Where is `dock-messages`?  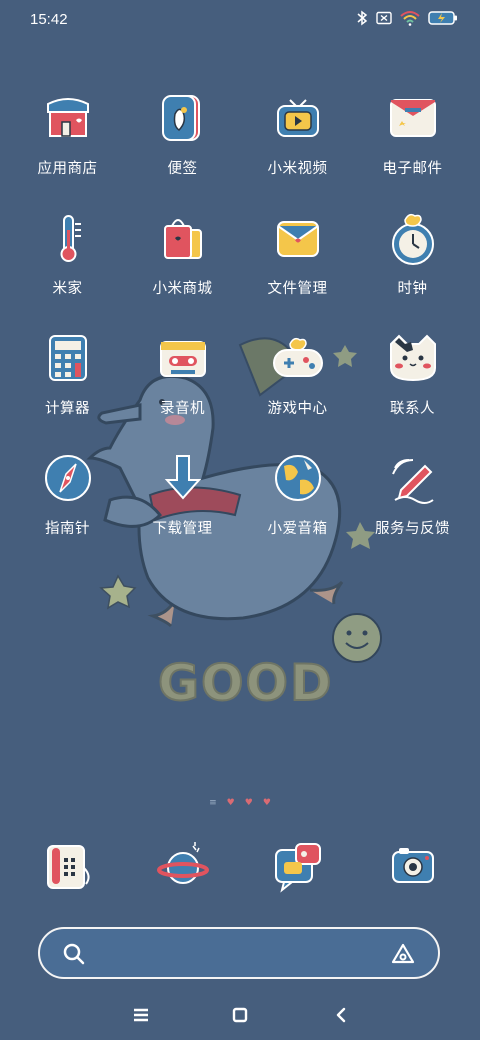 dock-messages is located at coordinates (297, 870).